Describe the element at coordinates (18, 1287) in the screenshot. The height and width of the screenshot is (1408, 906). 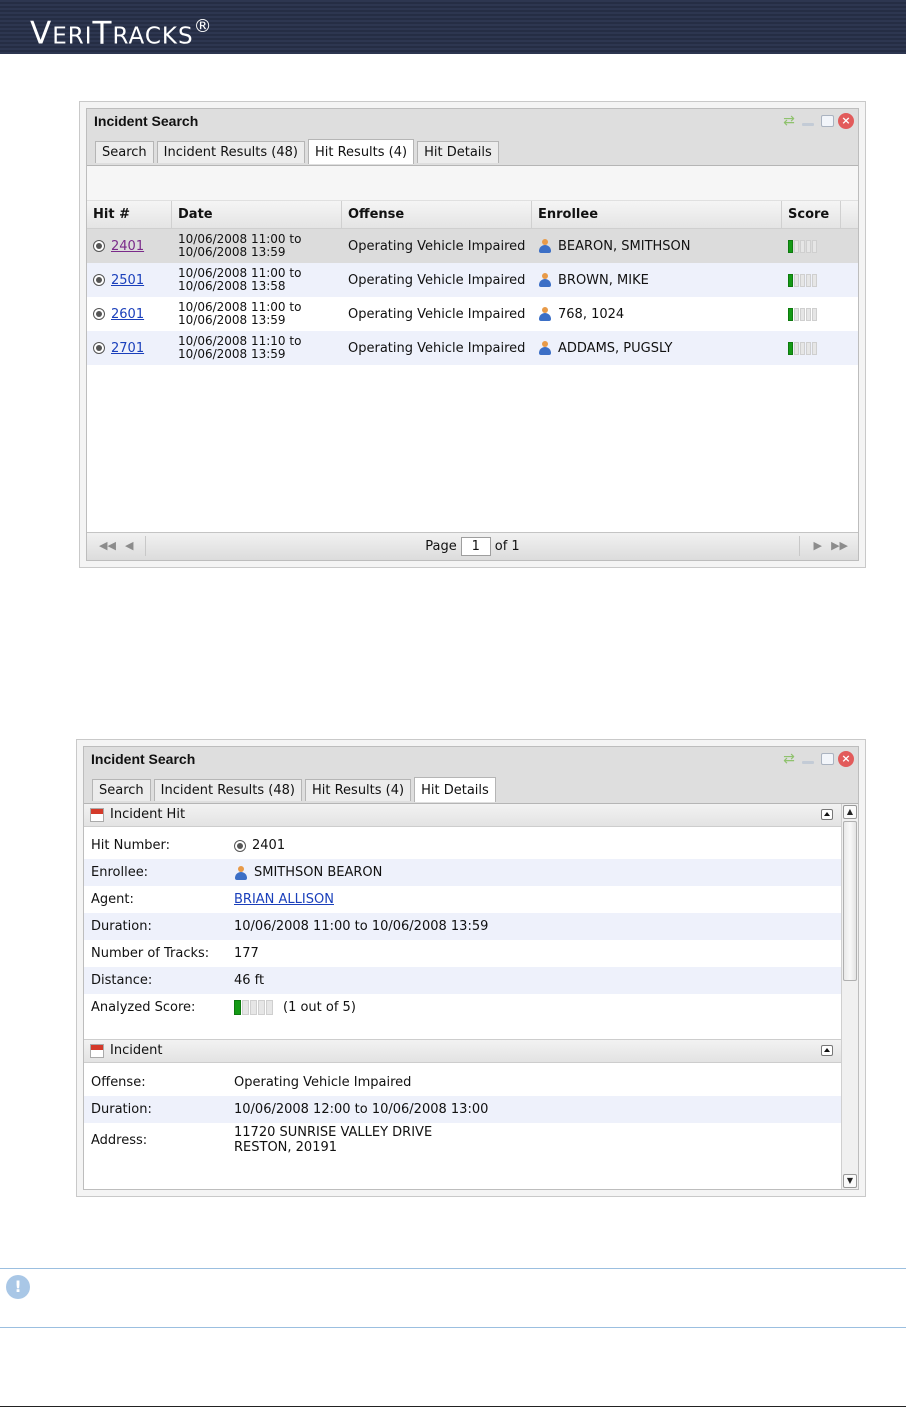
I see `tip-icon: !` at that location.